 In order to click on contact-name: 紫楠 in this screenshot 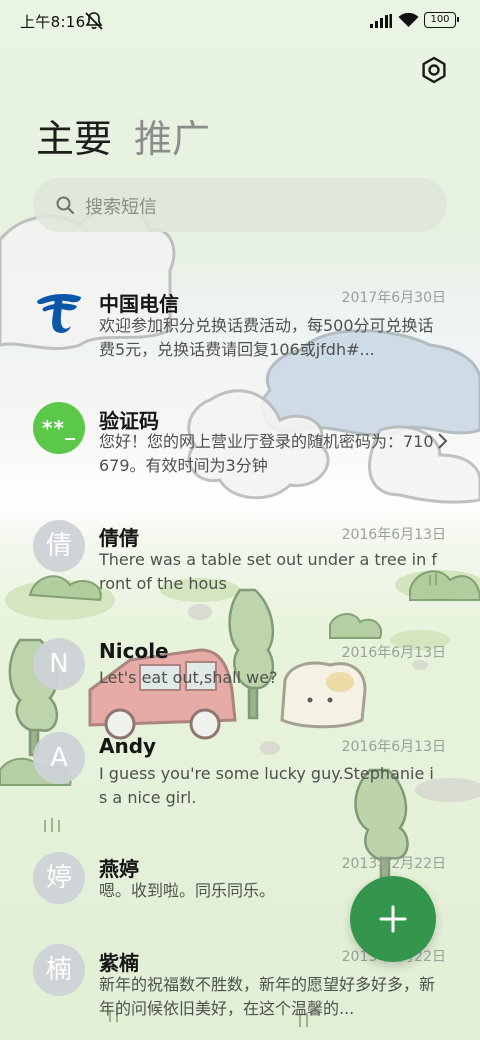, I will do `click(119, 963)`.